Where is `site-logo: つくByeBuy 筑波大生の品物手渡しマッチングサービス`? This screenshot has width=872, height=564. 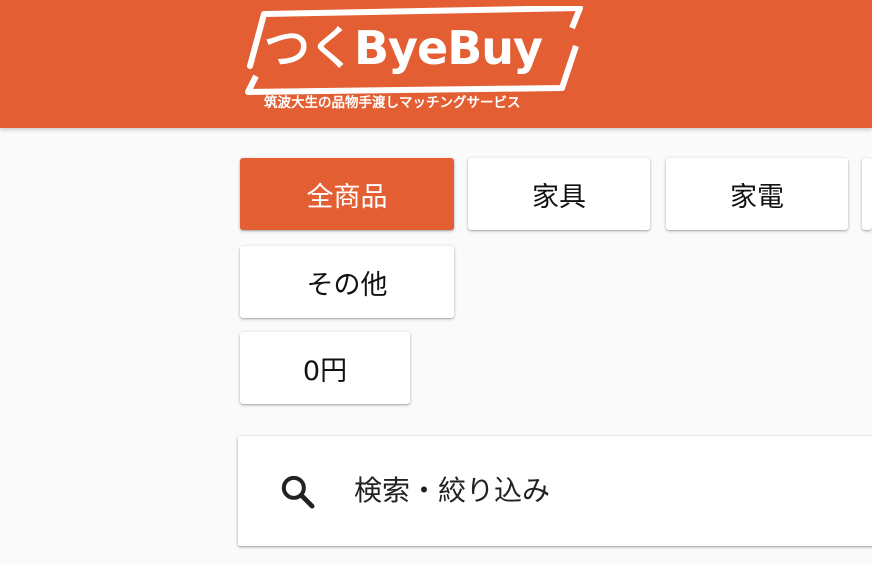
site-logo: つくByeBuy 筑波大生の品物手渡しマッチングサービス is located at coordinates (415, 62).